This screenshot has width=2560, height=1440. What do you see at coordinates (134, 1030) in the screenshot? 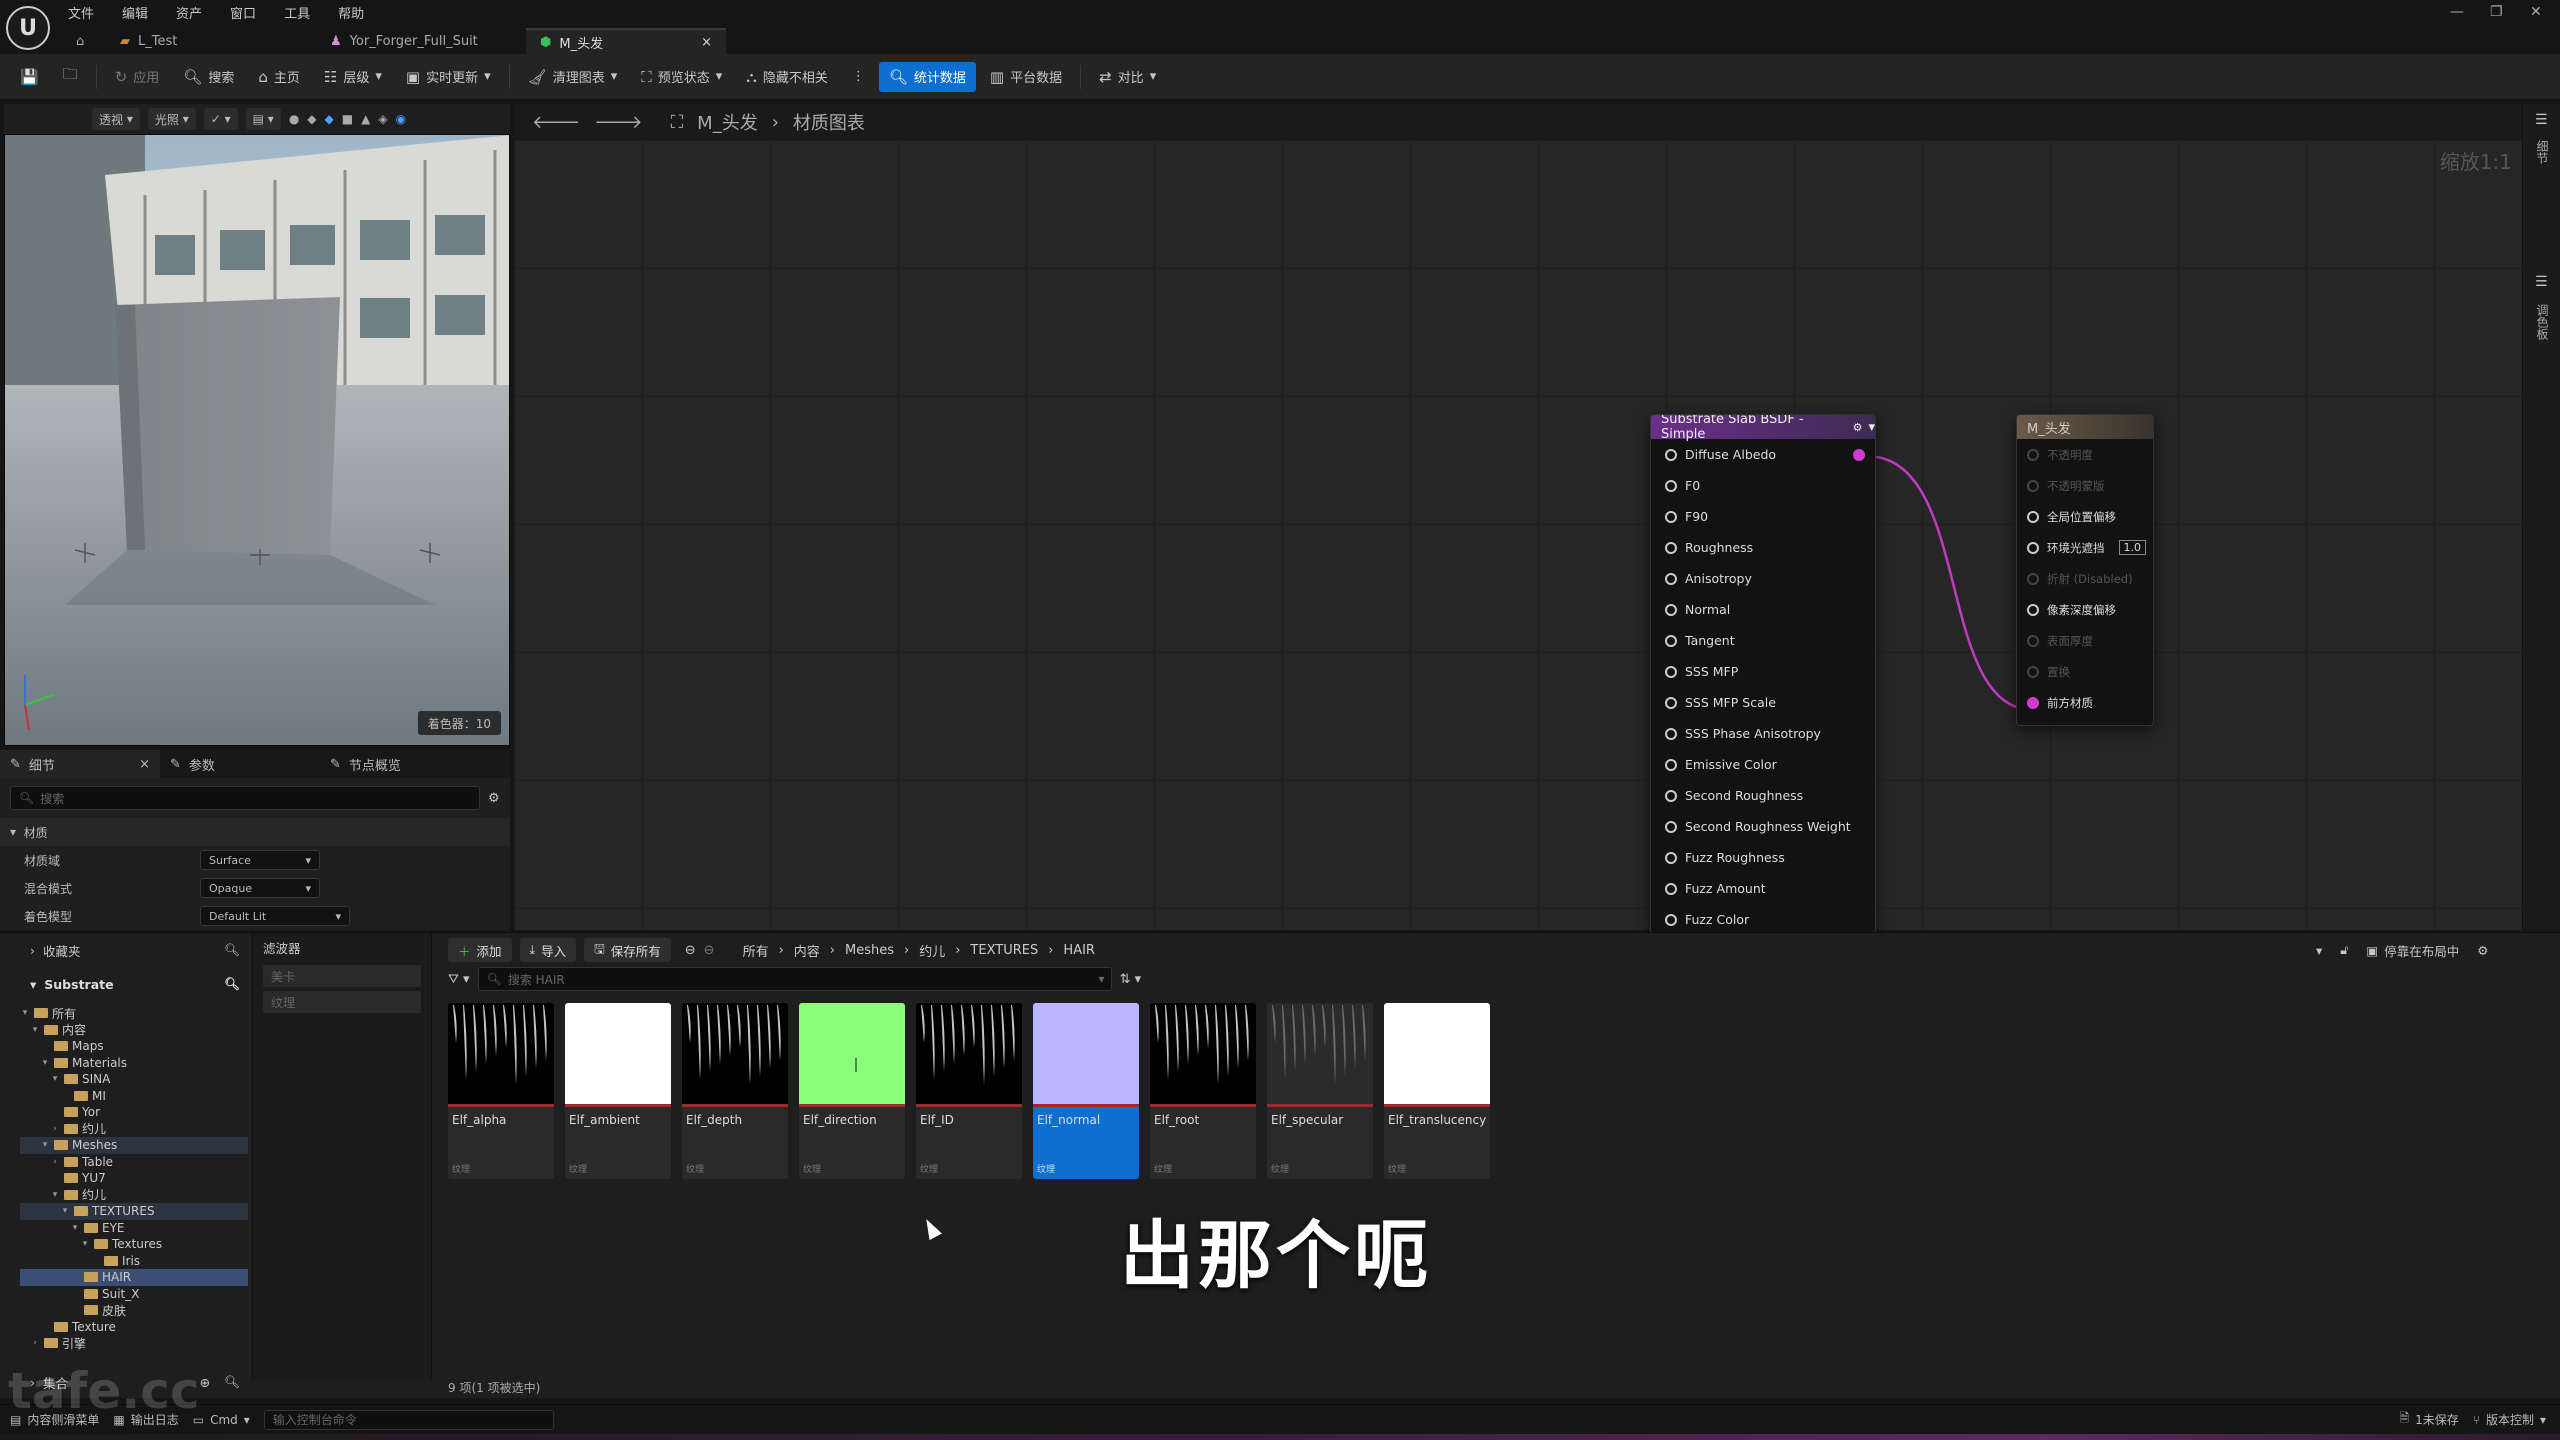
I see `folder-tree-item: ▾ 内容` at bounding box center [134, 1030].